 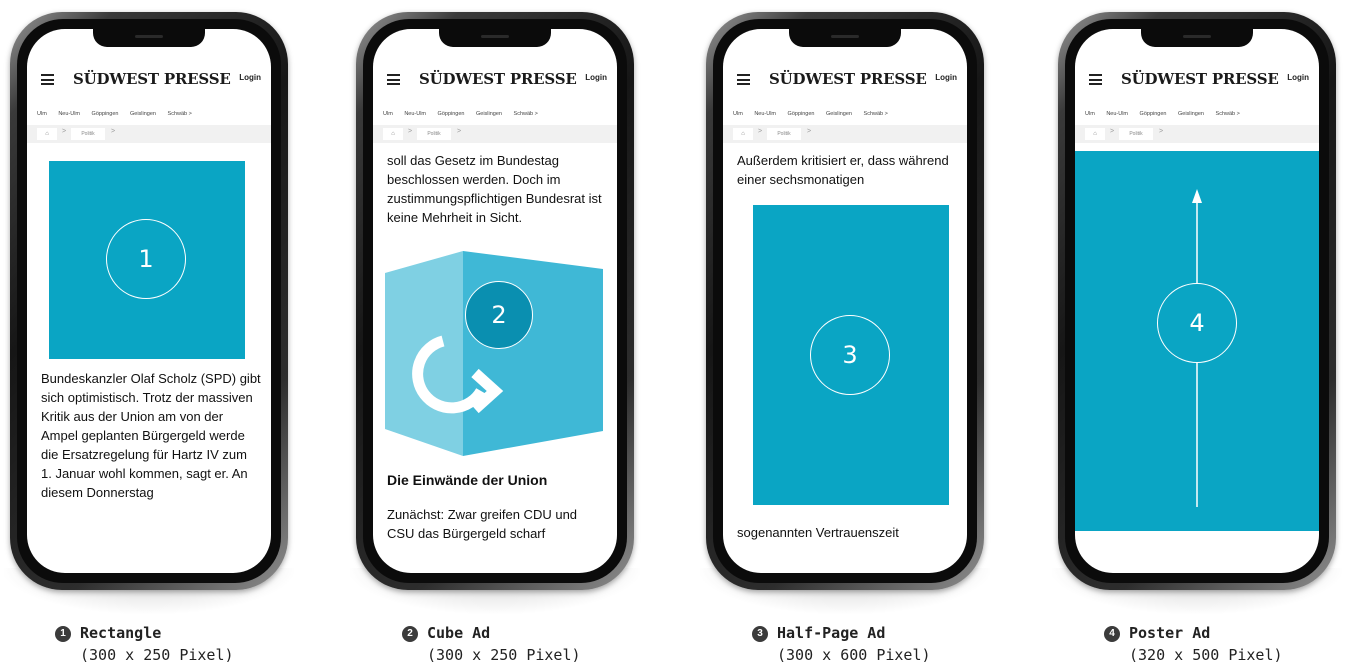 I want to click on number-badge-icon: 4, so click(x=1112, y=634).